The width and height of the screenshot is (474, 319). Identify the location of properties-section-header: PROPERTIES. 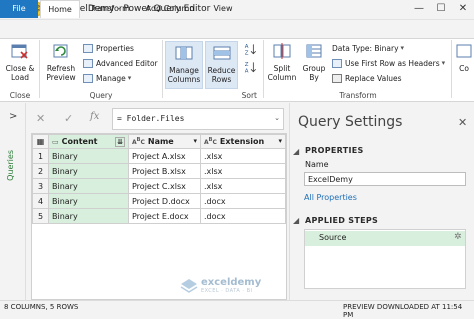
(334, 150).